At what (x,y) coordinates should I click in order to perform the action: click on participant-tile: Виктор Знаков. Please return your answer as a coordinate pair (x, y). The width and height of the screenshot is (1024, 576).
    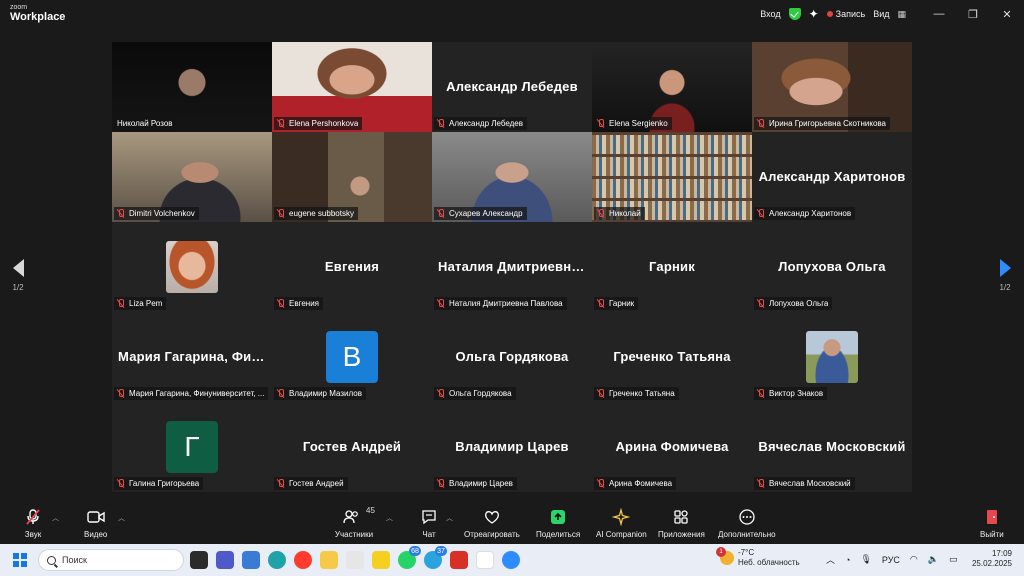
    Looking at the image, I should click on (832, 357).